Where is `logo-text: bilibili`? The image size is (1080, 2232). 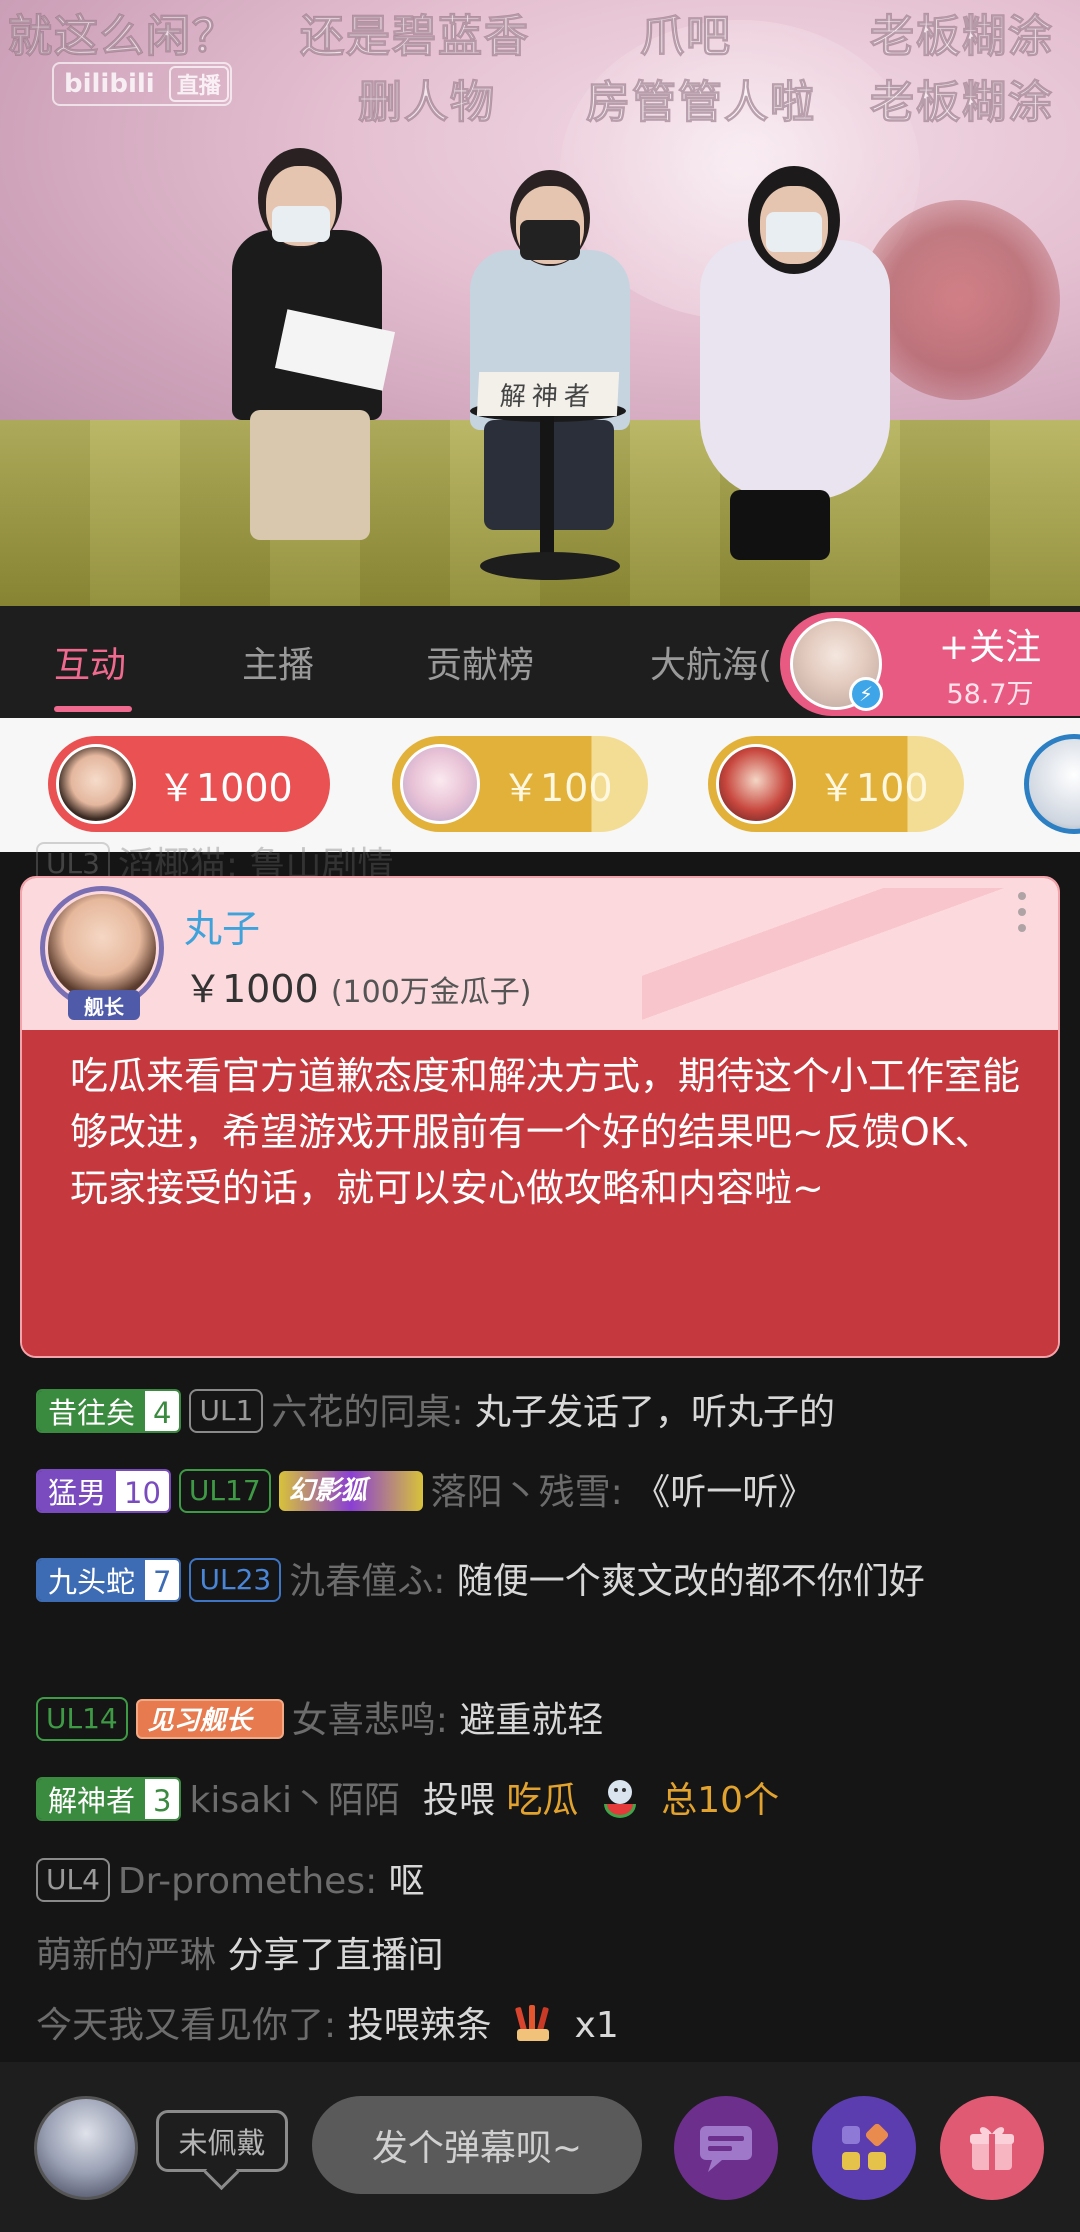
logo-text: bilibili is located at coordinates (109, 84).